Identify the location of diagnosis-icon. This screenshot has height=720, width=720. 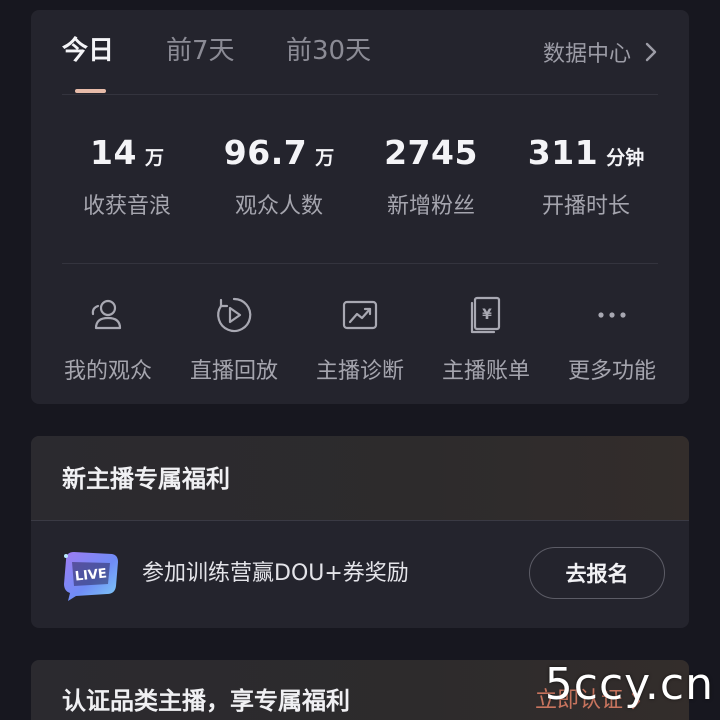
(360, 315).